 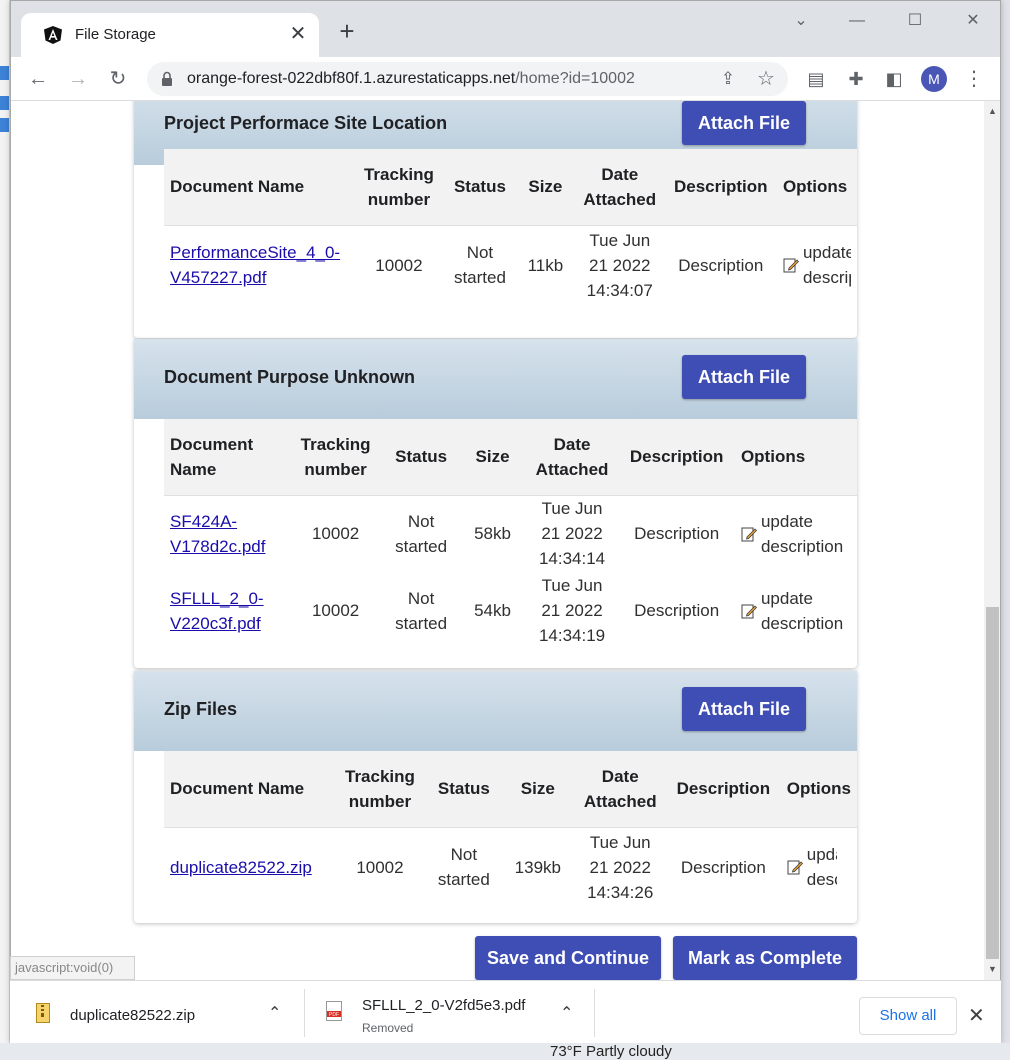 What do you see at coordinates (444, 1005) in the screenshot?
I see `download-filename: SFLLL_2_0-V2fd5e3.pdf` at bounding box center [444, 1005].